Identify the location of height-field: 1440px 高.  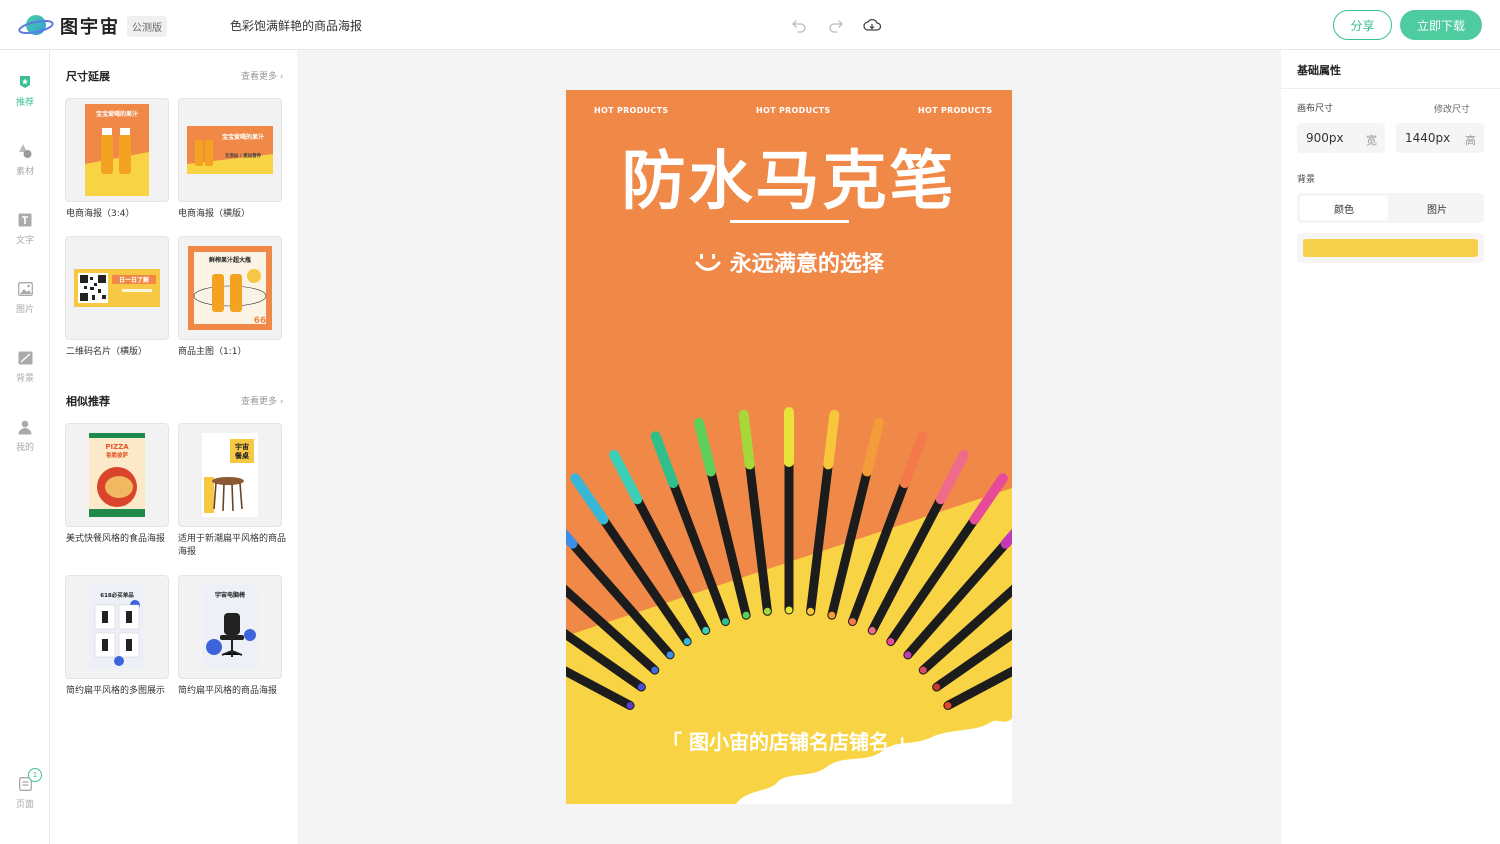
(1440, 138).